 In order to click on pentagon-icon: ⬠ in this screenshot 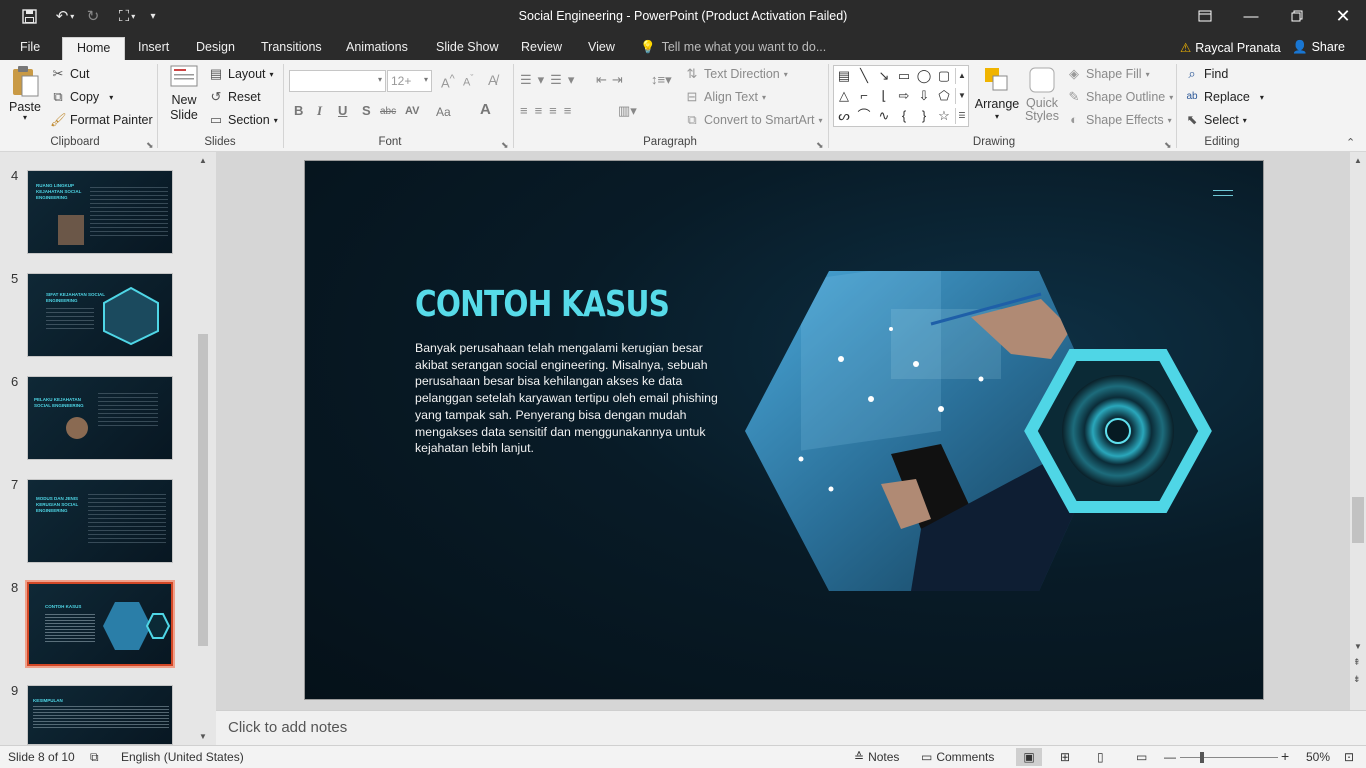, I will do `click(944, 96)`.